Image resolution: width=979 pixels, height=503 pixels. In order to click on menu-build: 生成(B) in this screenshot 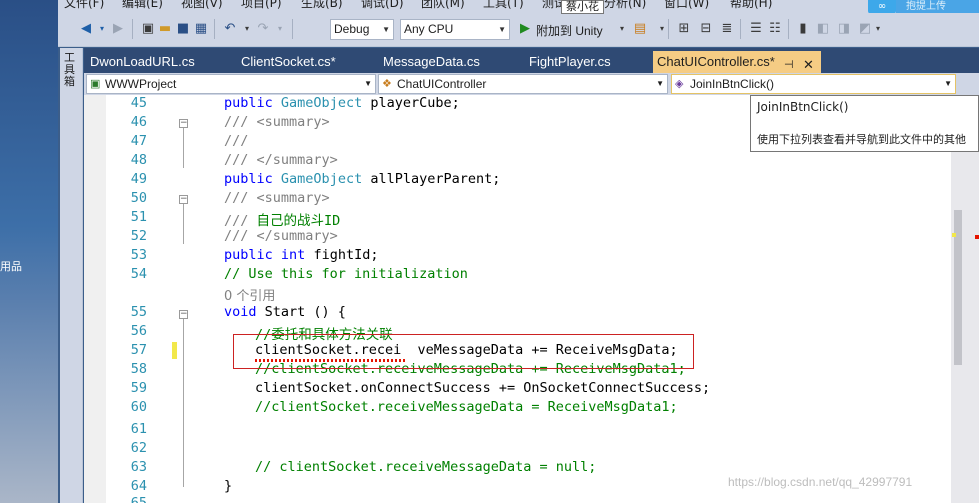, I will do `click(322, 5)`.